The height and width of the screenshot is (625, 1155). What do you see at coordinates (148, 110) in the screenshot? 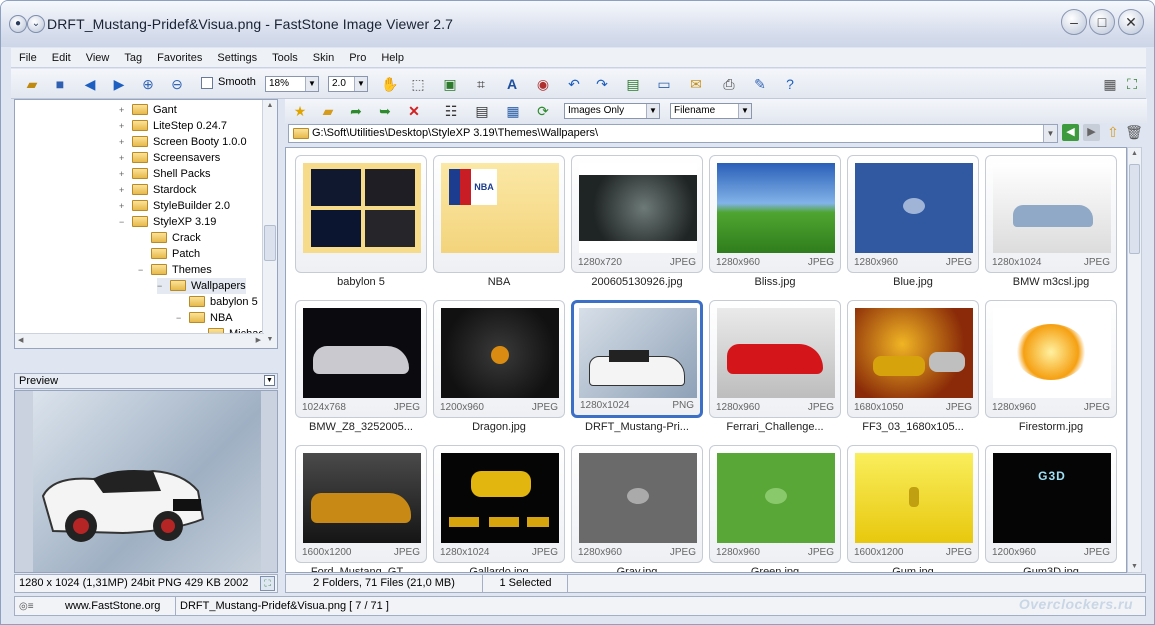
I see `tree-item: + Gant` at bounding box center [148, 110].